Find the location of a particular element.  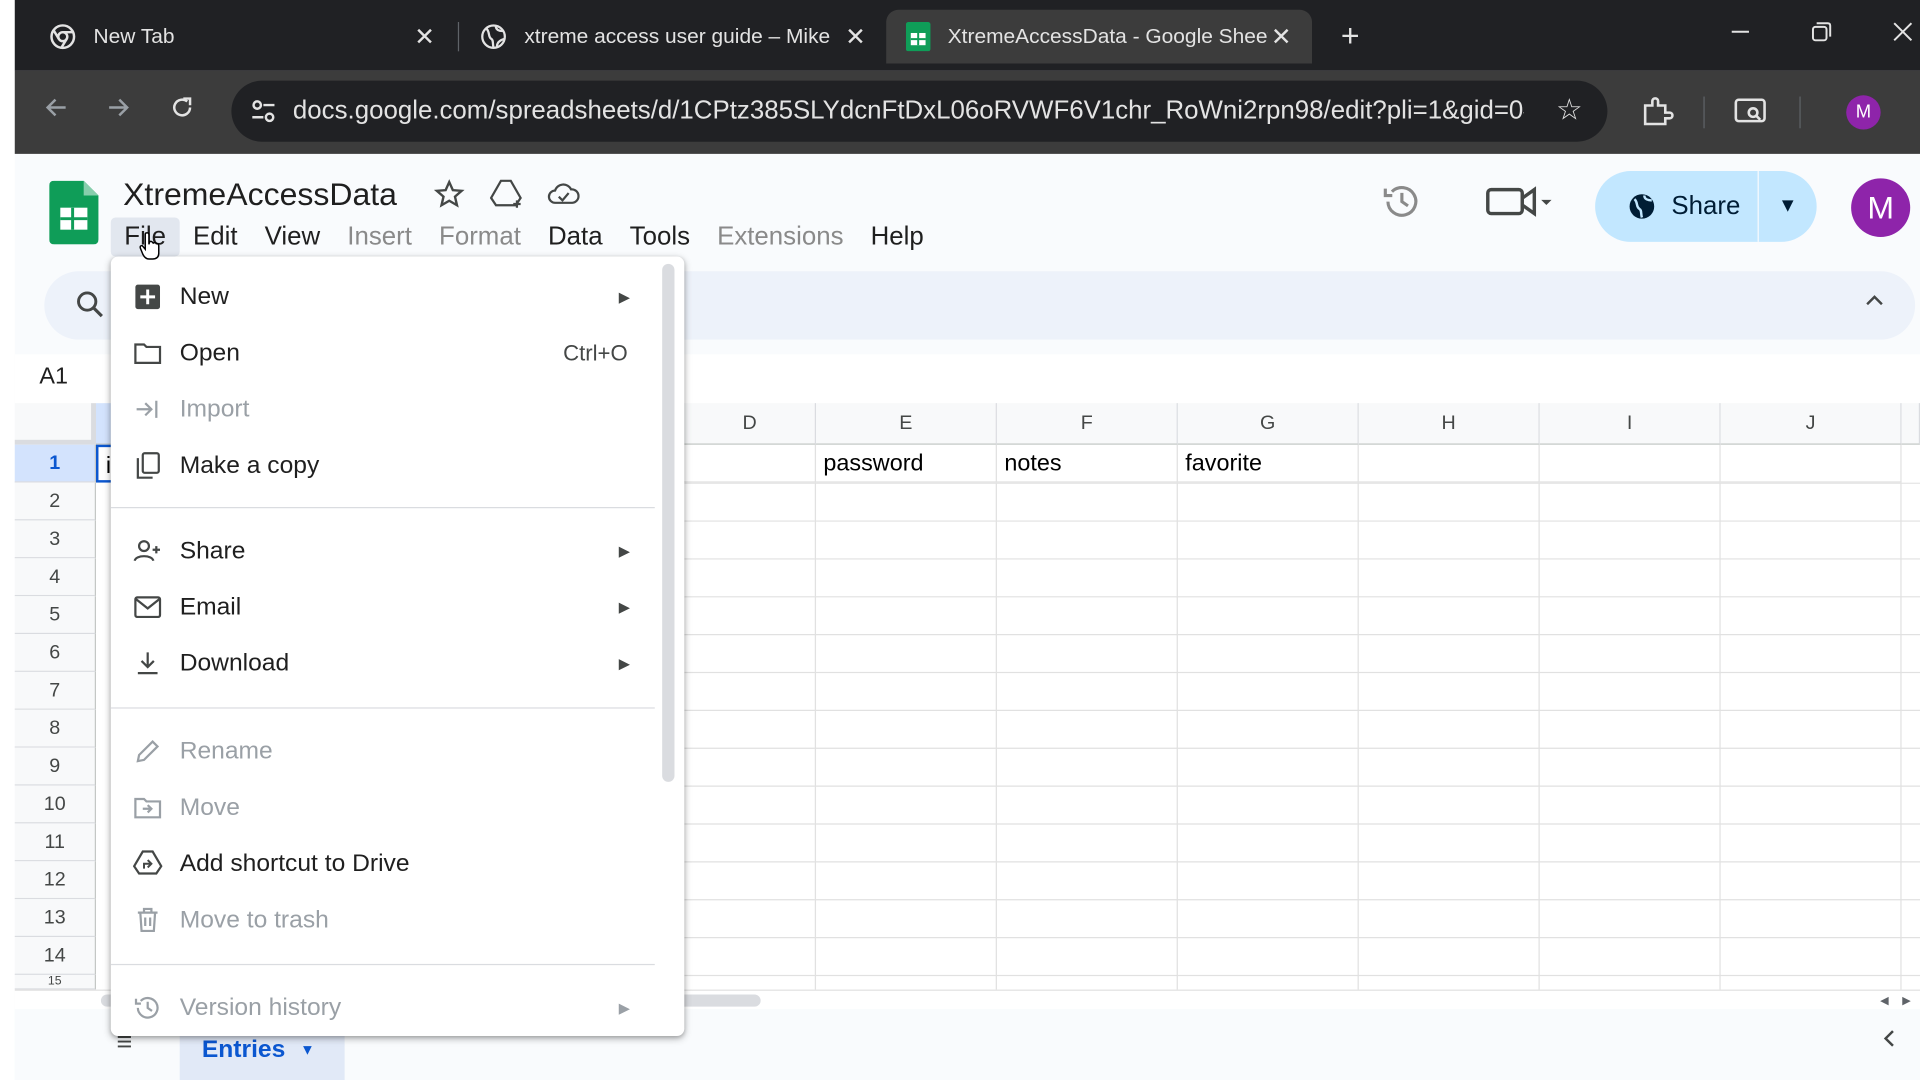

extensions-icon is located at coordinates (1657, 112).